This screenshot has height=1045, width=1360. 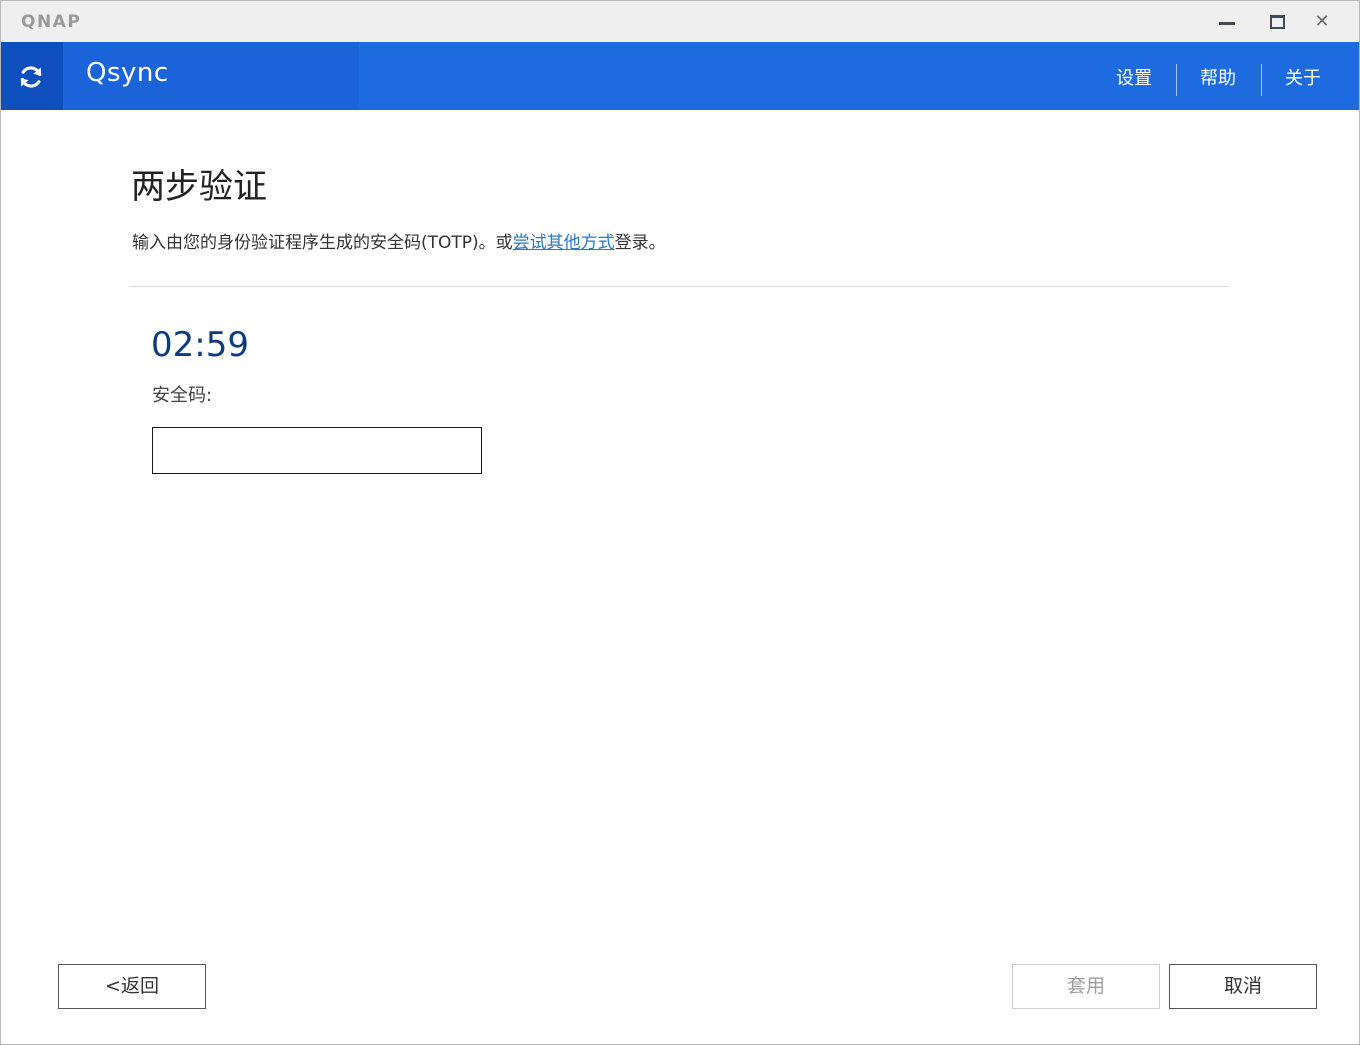 What do you see at coordinates (680, 21) in the screenshot?
I see `title-bar: QNAP ✕` at bounding box center [680, 21].